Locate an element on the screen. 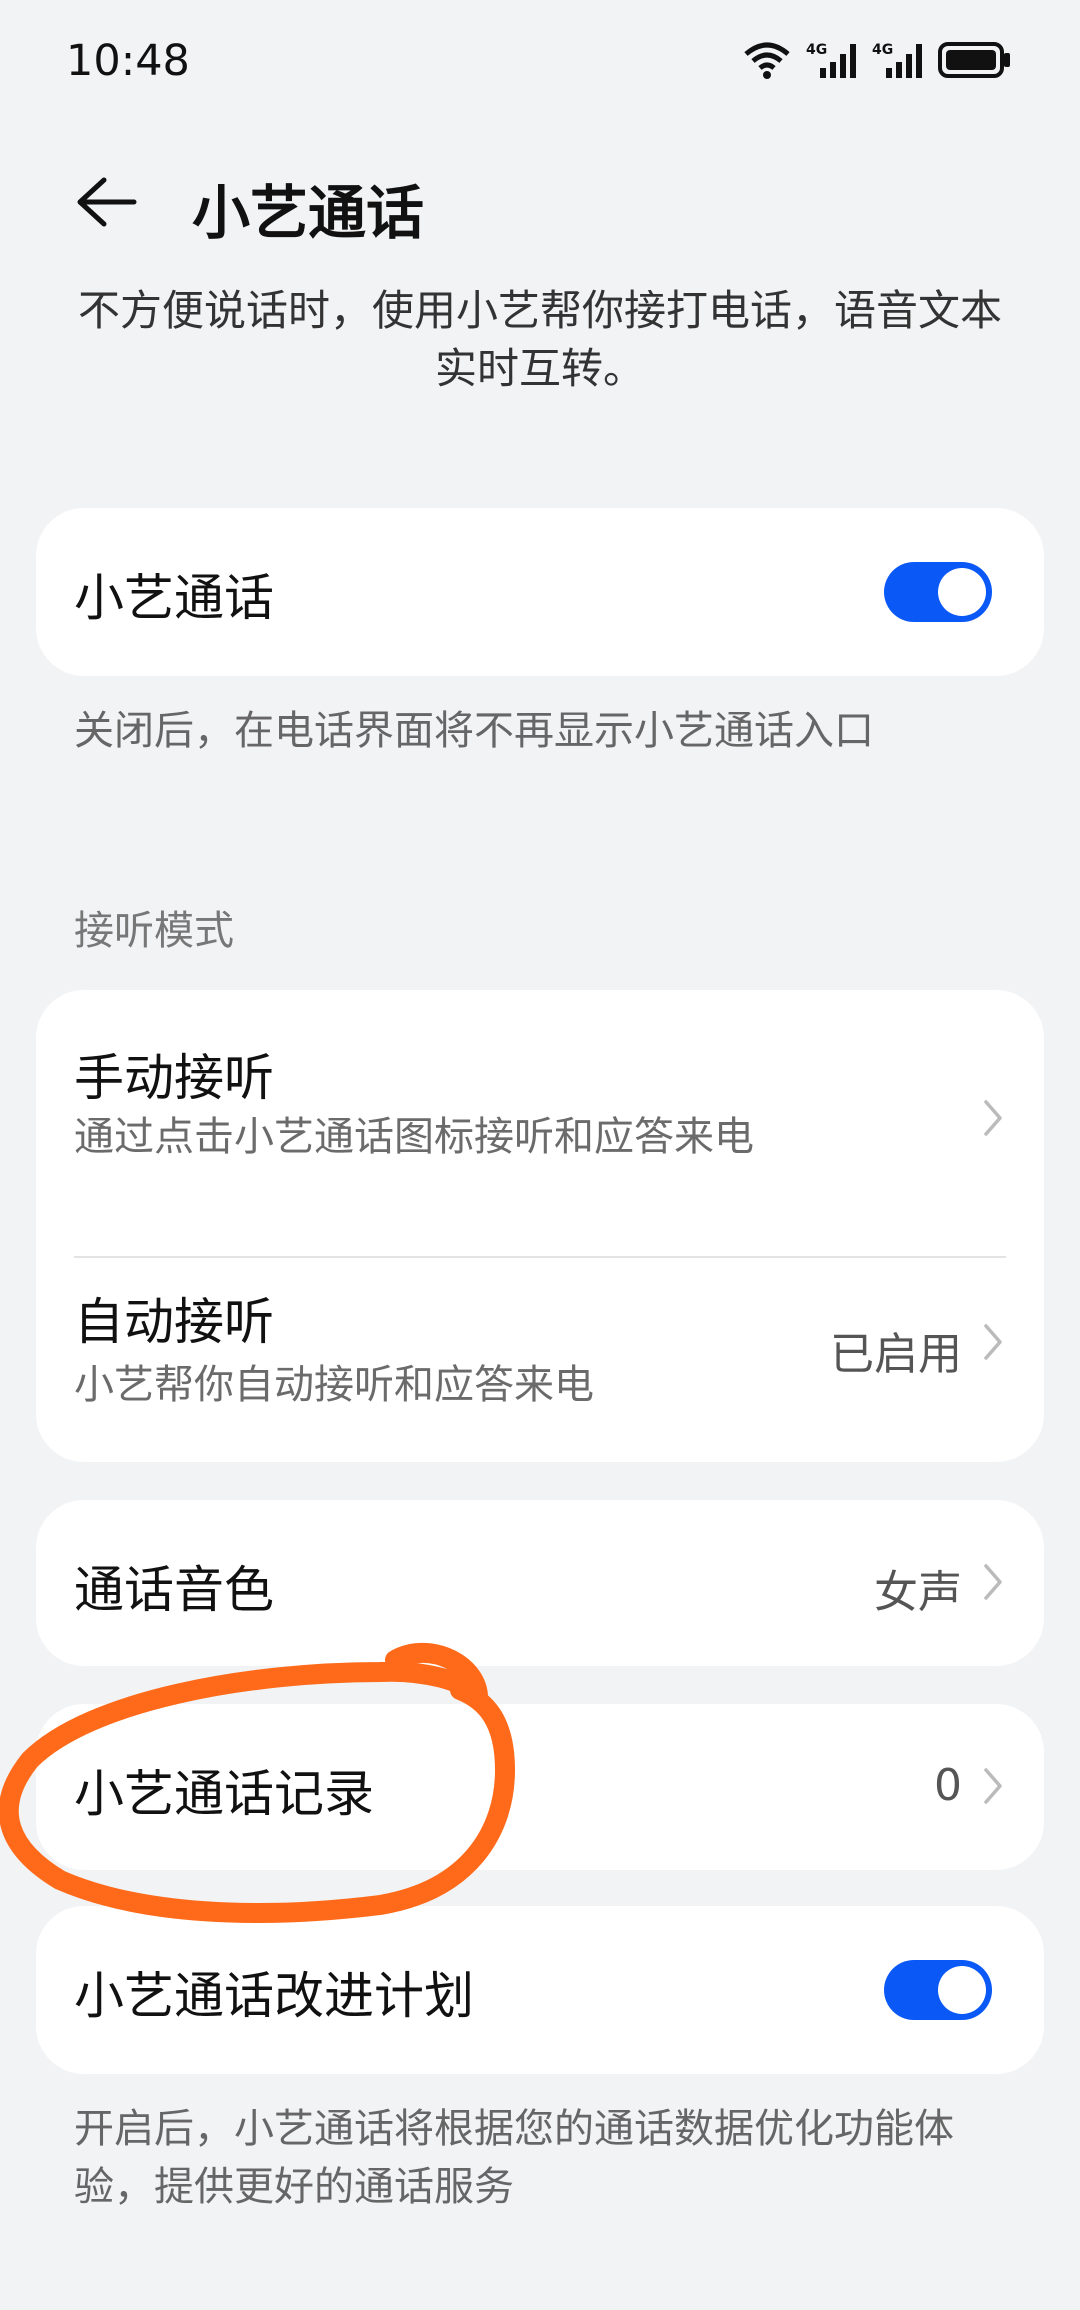  improvement-plan-switch is located at coordinates (938, 1990).